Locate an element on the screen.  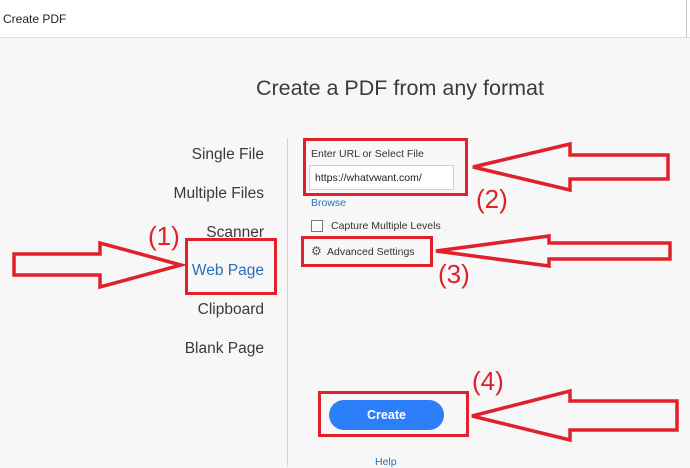
nav-item-clipboard: Clipboard is located at coordinates (231, 310).